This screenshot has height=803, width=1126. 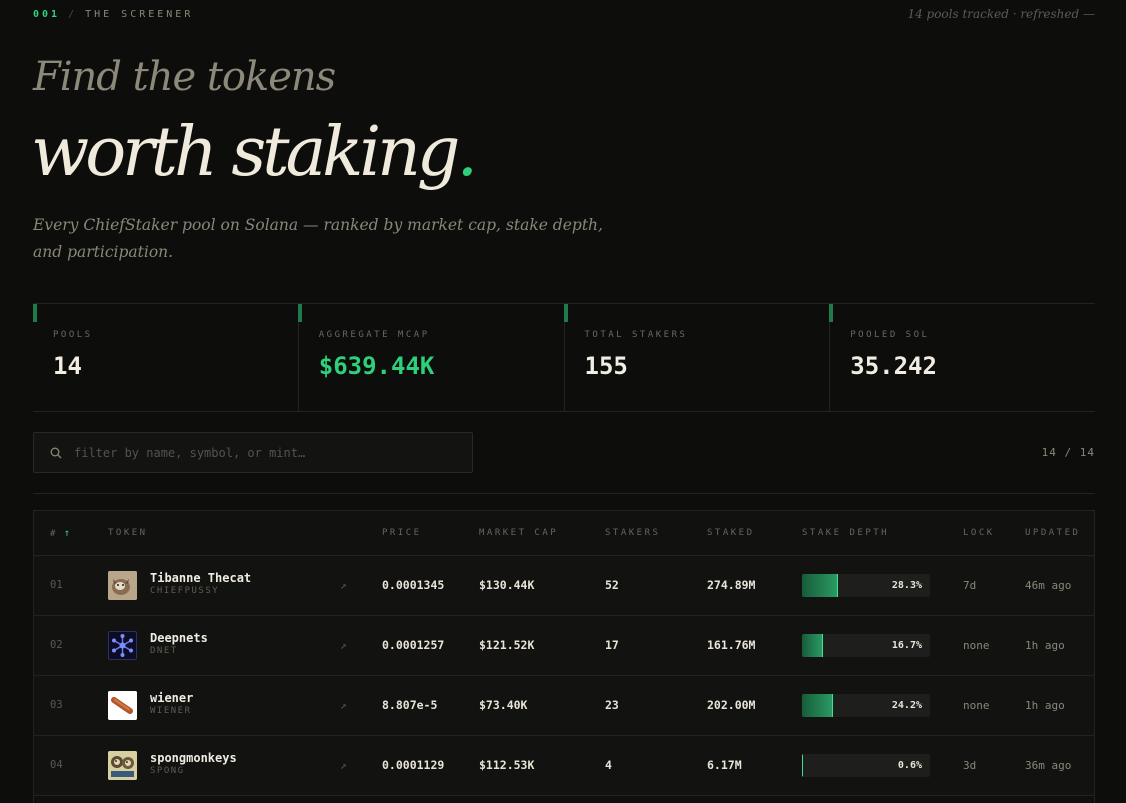 What do you see at coordinates (56, 585) in the screenshot?
I see `row-rank: 01` at bounding box center [56, 585].